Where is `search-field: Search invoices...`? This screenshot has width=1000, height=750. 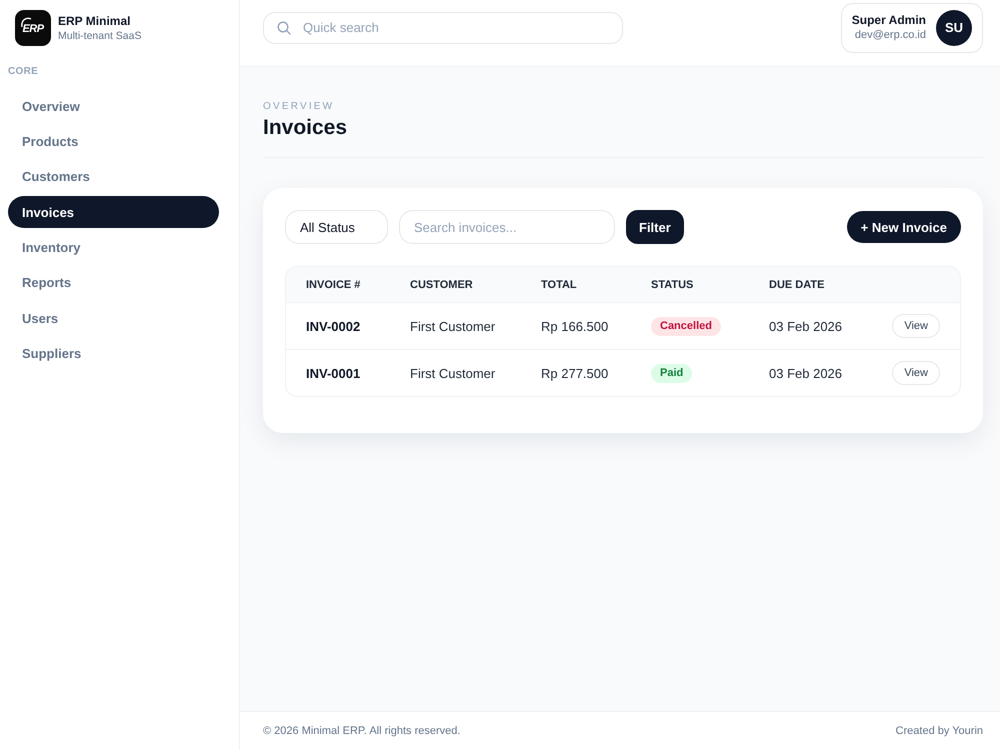
search-field: Search invoices... is located at coordinates (507, 227).